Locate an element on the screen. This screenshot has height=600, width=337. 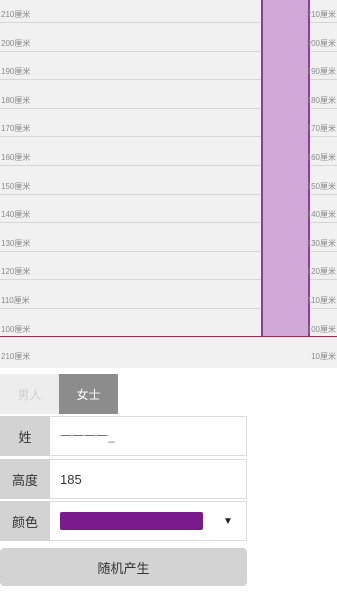
left-tick-label: 140厘米 is located at coordinates (16, 214).